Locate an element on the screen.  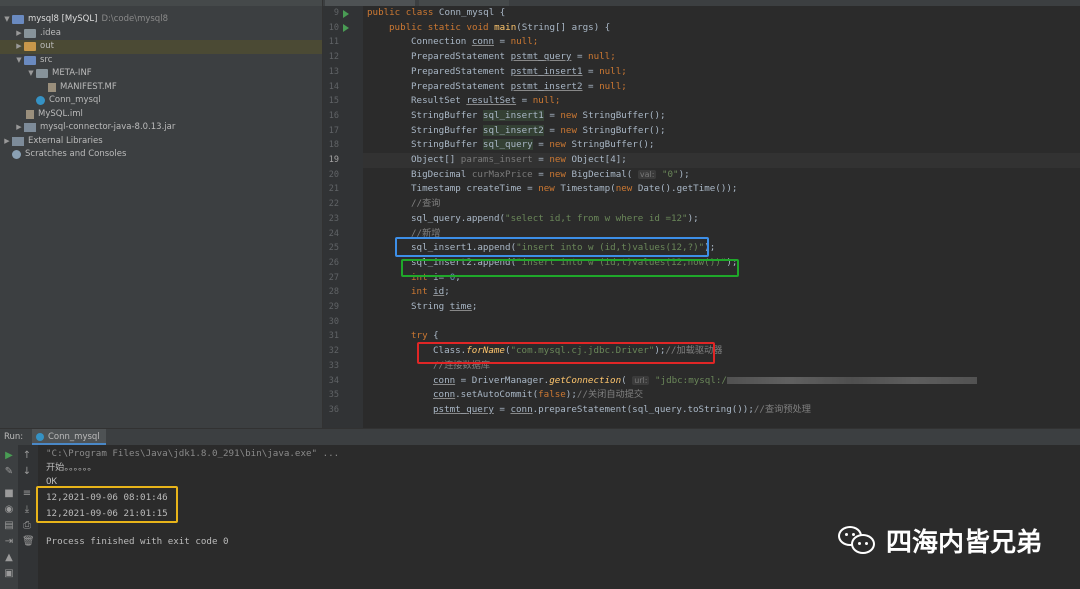
print-icon: ▣ is located at coordinates (9, 574).